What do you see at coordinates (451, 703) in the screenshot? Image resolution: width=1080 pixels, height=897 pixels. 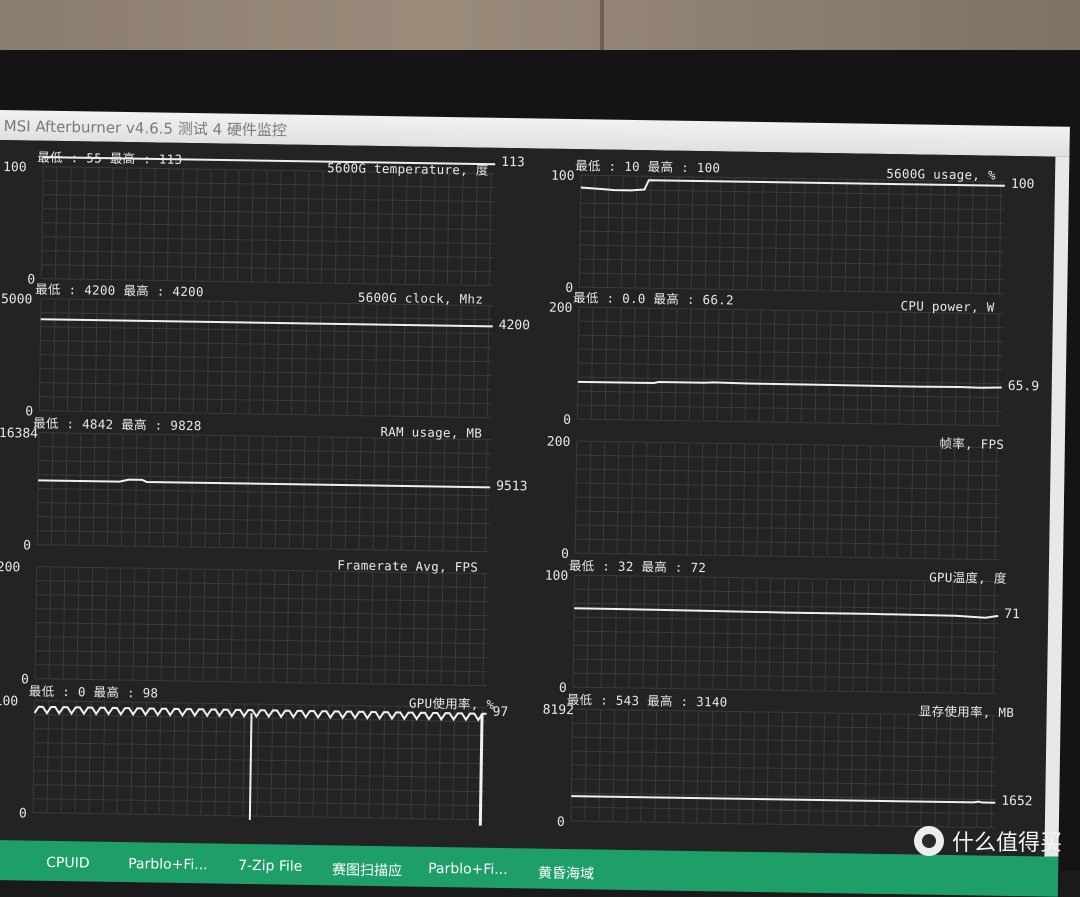 I see `graph-title-gpu-usage: GPU使用率, %` at bounding box center [451, 703].